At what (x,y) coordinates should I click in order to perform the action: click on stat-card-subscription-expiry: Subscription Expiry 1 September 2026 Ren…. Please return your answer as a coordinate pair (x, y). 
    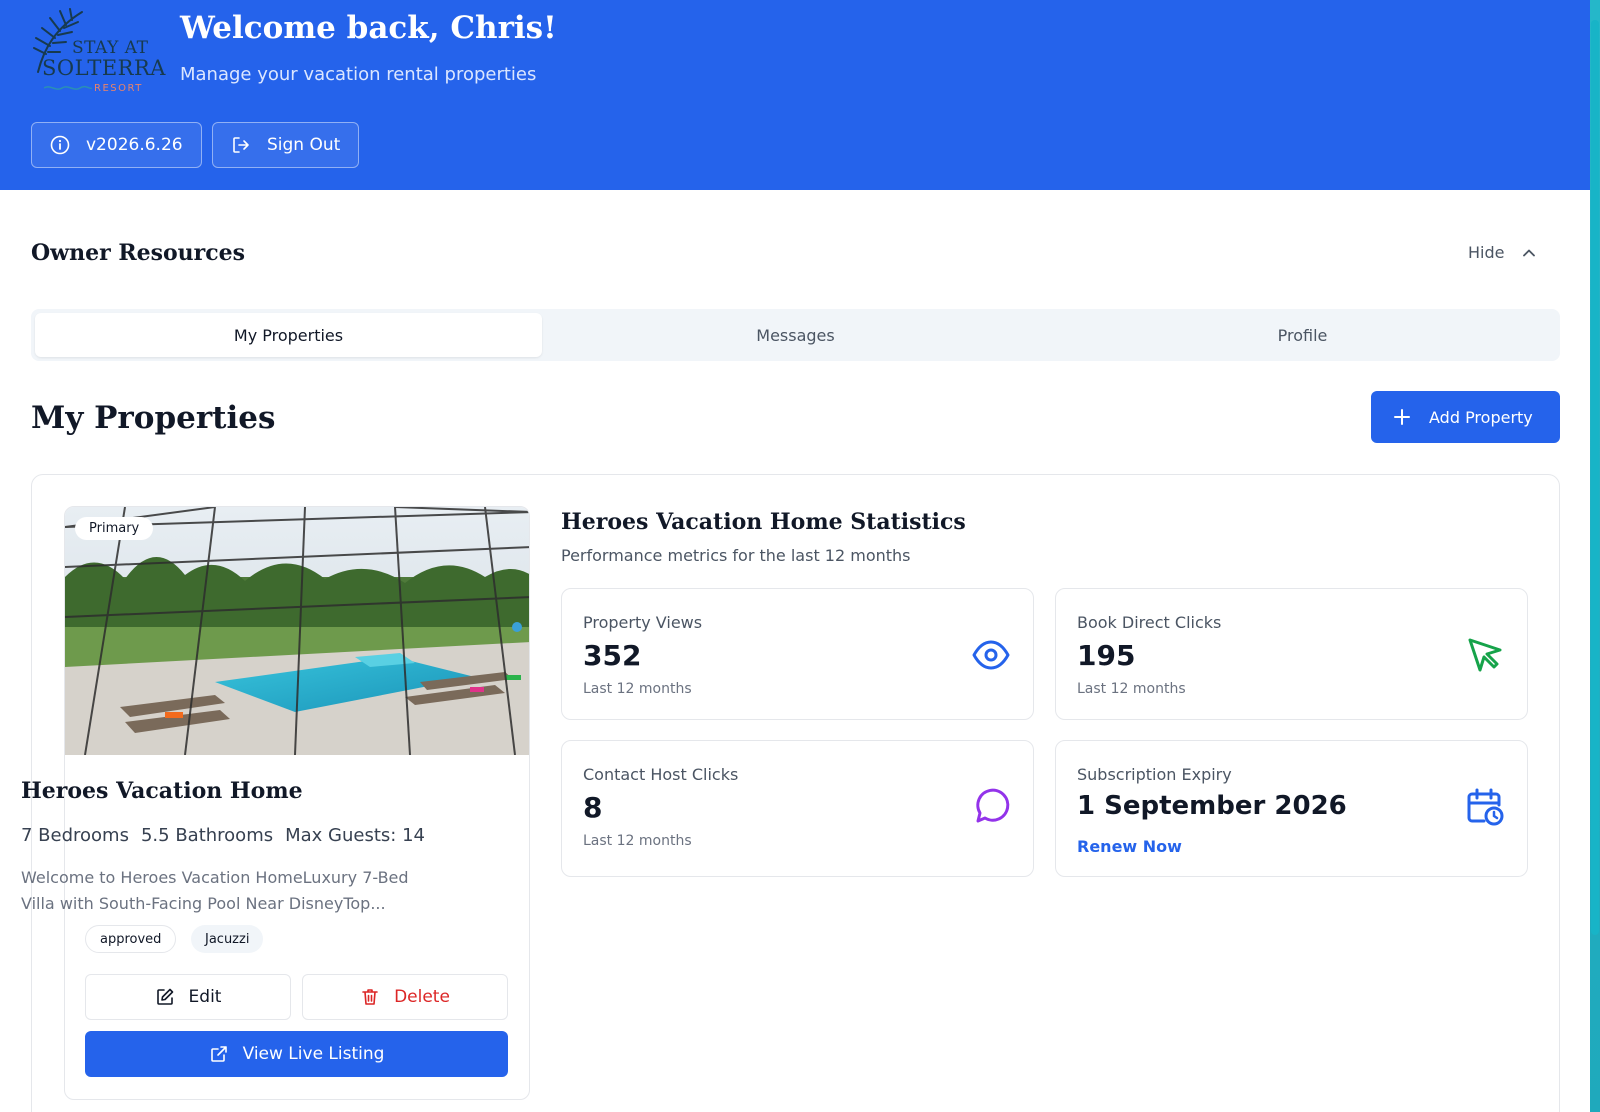
    Looking at the image, I should click on (1291, 808).